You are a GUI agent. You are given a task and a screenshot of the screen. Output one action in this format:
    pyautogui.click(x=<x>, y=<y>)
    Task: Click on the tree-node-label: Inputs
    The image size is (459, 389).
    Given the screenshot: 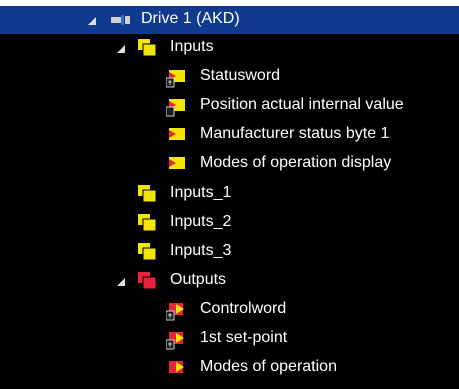 What is the action you would take?
    pyautogui.click(x=192, y=46)
    